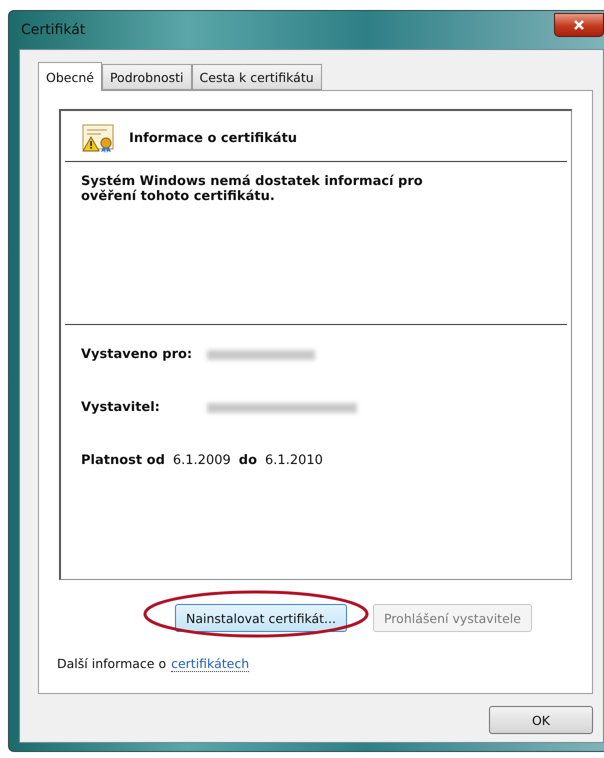  Describe the element at coordinates (201, 460) in the screenshot. I see `field-value: 6.1.2009` at that location.